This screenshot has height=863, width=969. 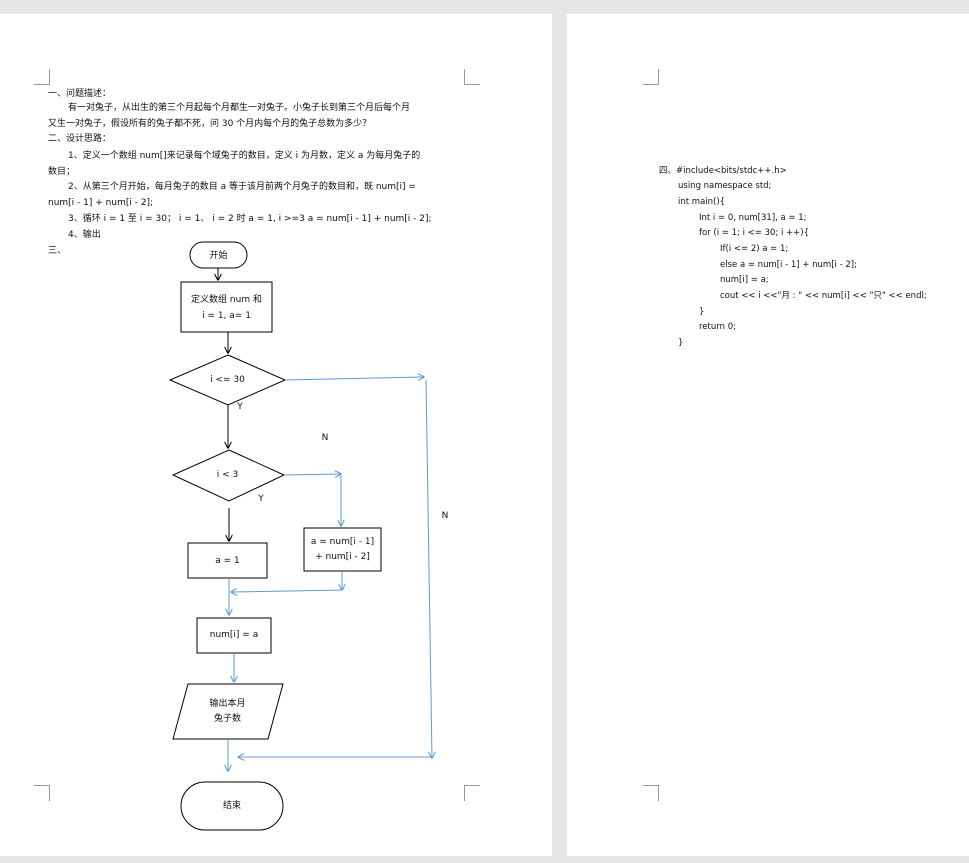 What do you see at coordinates (754, 233) in the screenshot?
I see `code-line: for (i = 1; i <= 30; i ++){` at bounding box center [754, 233].